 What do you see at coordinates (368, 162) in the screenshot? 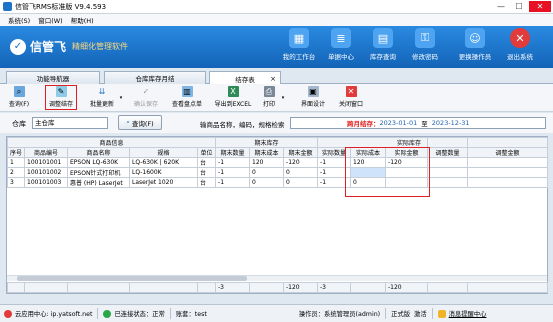
I see `table-cell: 120` at bounding box center [368, 162].